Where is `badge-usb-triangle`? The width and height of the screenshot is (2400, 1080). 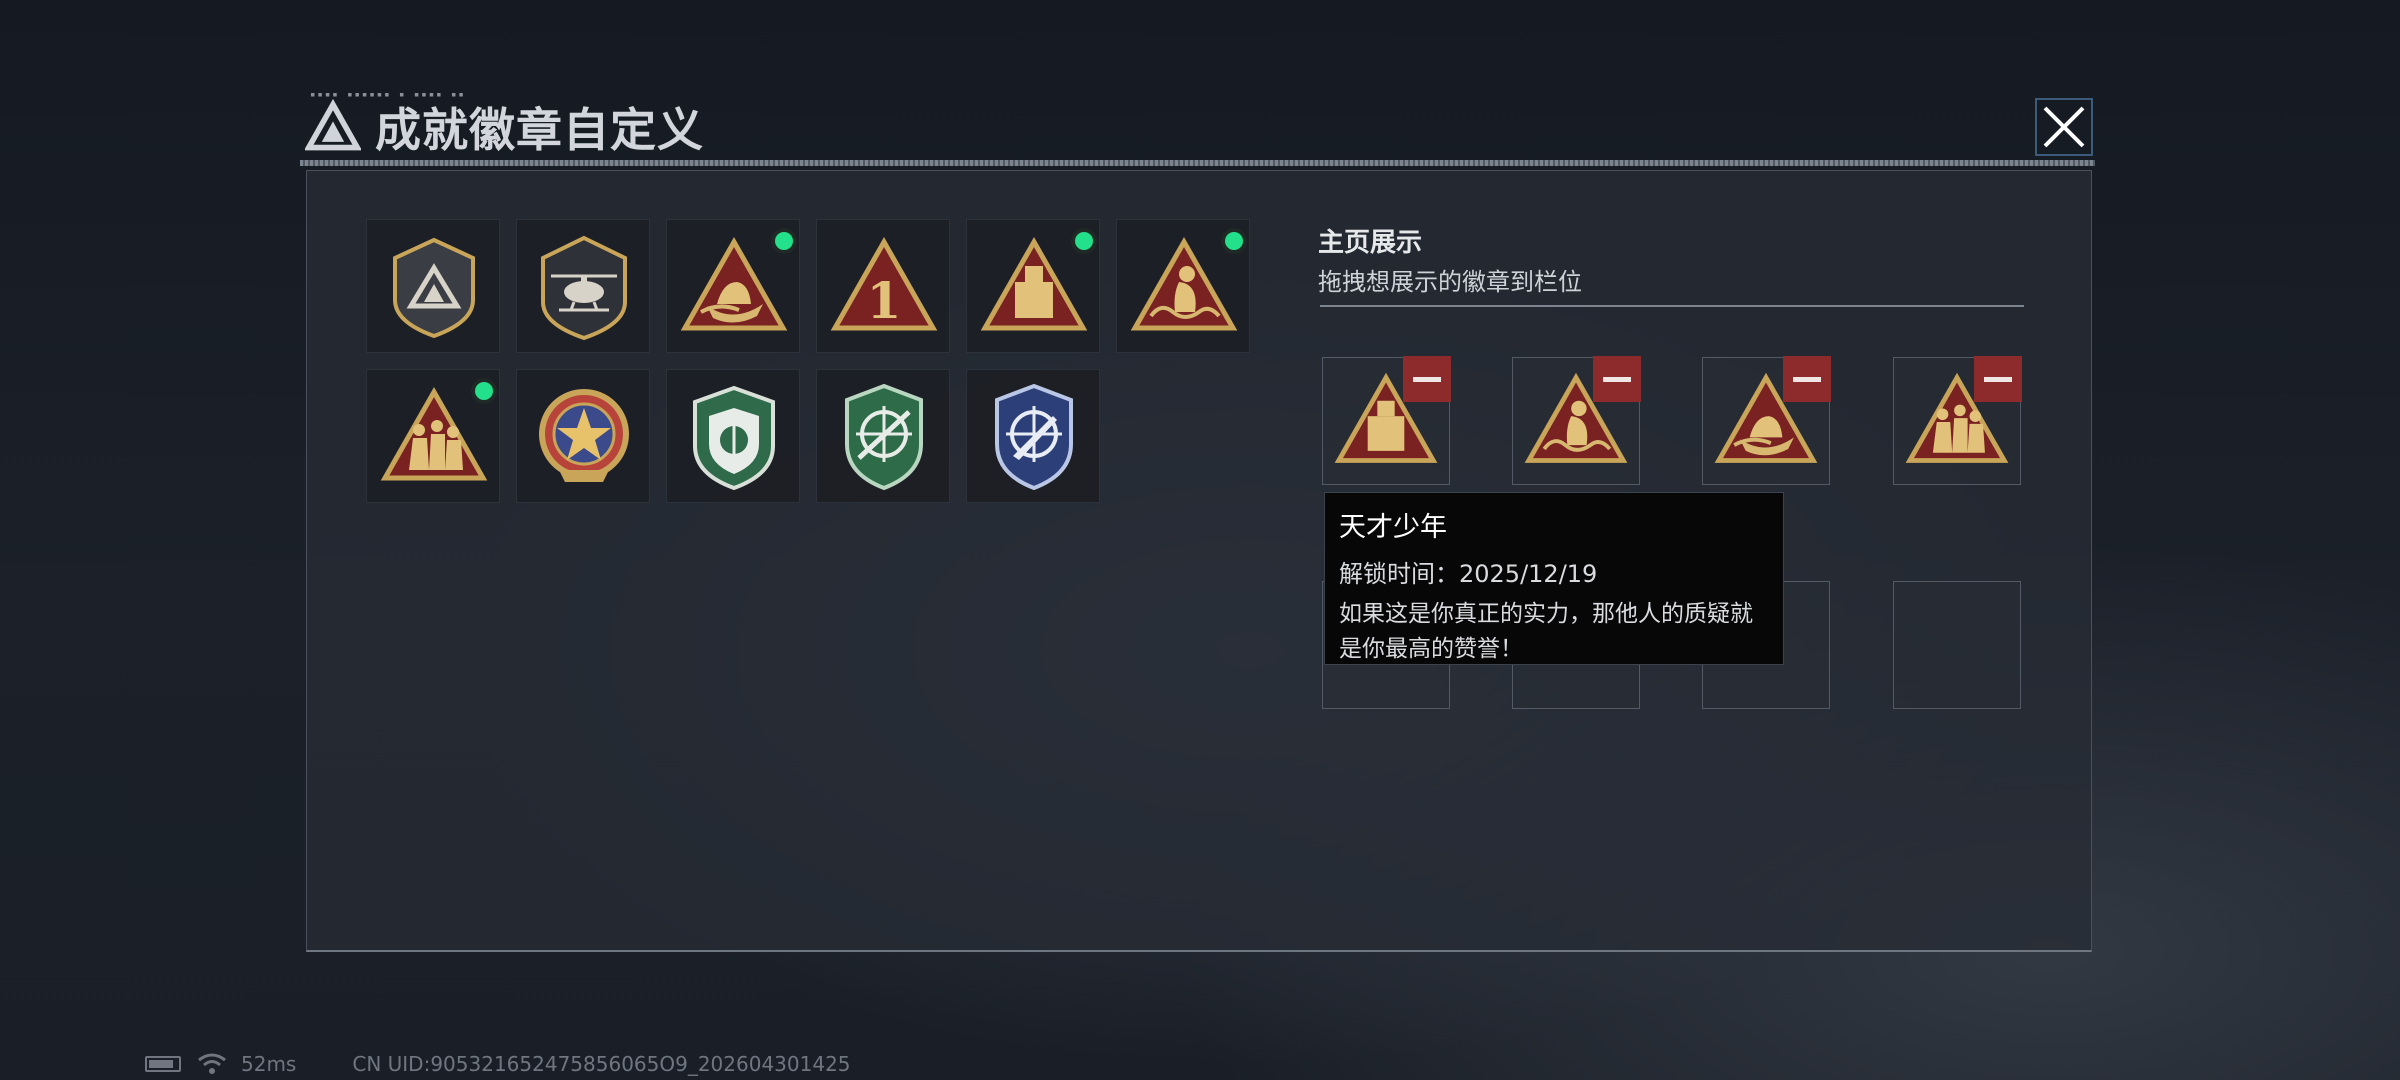
badge-usb-triangle is located at coordinates (1033, 286).